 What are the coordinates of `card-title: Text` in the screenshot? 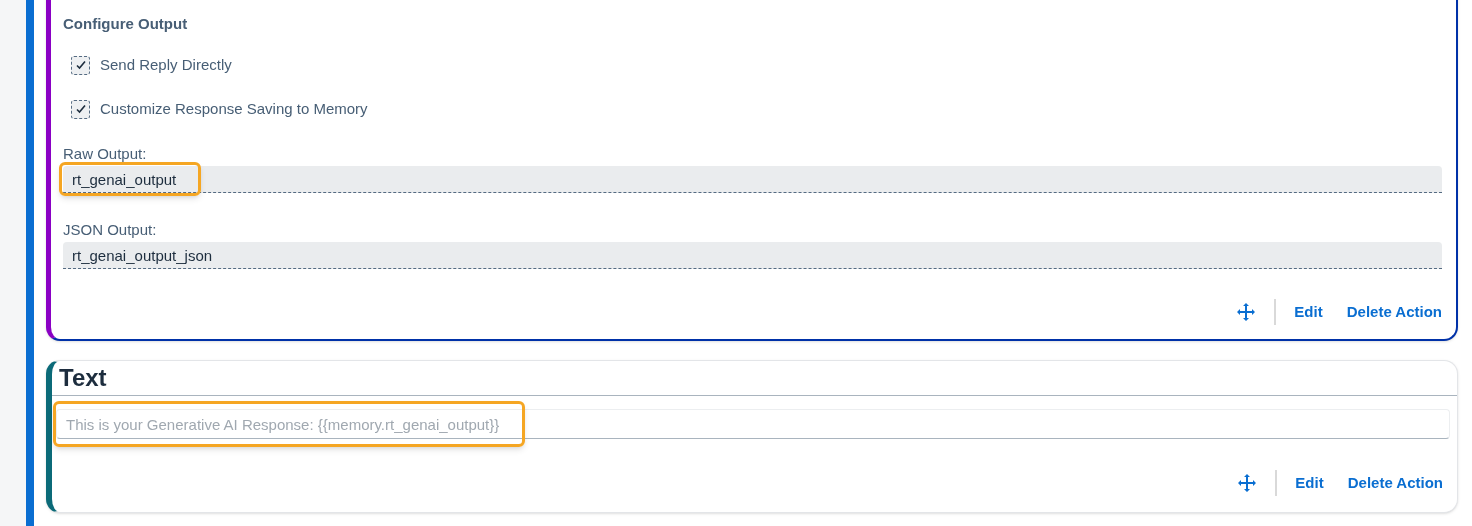 It's located at (83, 378).